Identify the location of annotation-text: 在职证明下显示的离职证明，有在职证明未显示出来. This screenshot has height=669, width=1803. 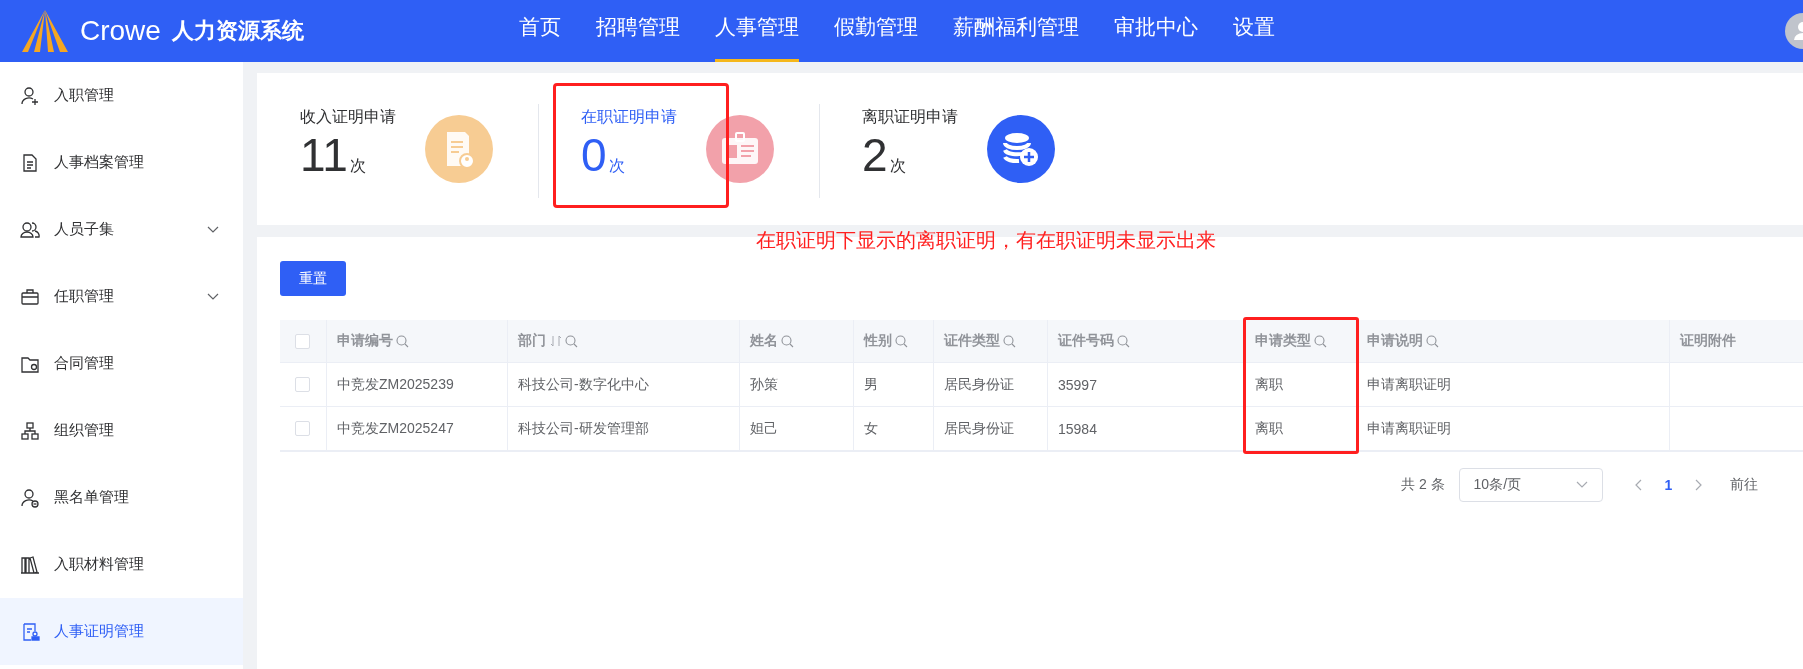
(986, 240).